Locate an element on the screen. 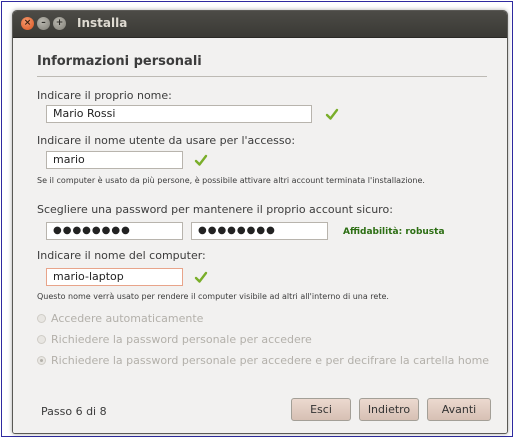 The height and width of the screenshot is (440, 516). password-strength: Affidabilità: robusta is located at coordinates (394, 232).